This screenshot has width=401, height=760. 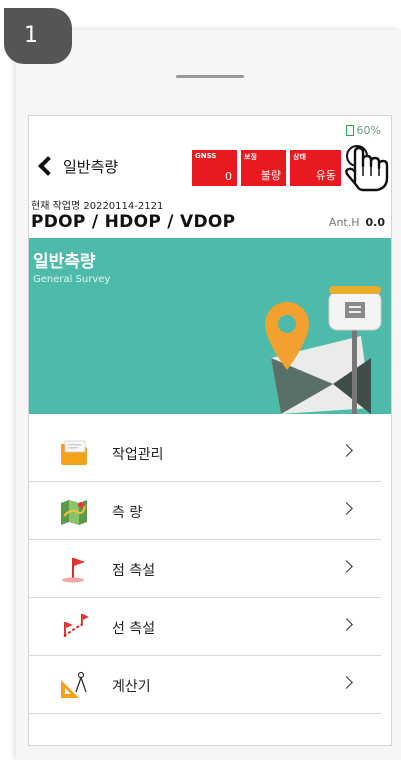 I want to click on correction-value: 불량, so click(x=270, y=175).